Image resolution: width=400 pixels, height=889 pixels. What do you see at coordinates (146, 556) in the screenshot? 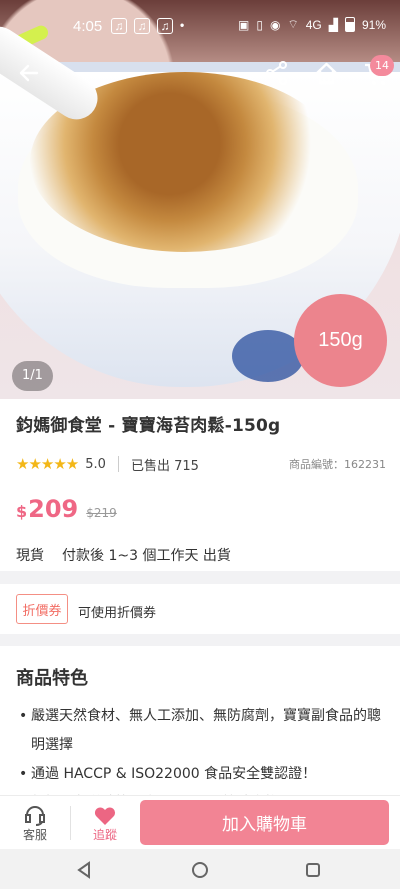
I see `shipping-time: 付款後 1~3 個工作天 出貨` at bounding box center [146, 556].